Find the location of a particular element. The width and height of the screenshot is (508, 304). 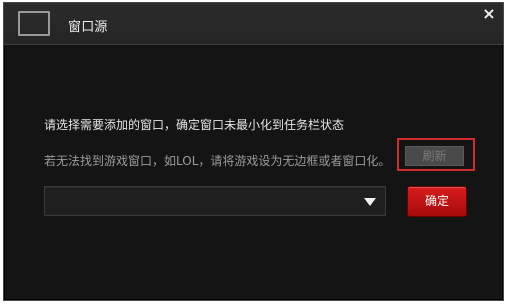

window-source-select is located at coordinates (215, 201).